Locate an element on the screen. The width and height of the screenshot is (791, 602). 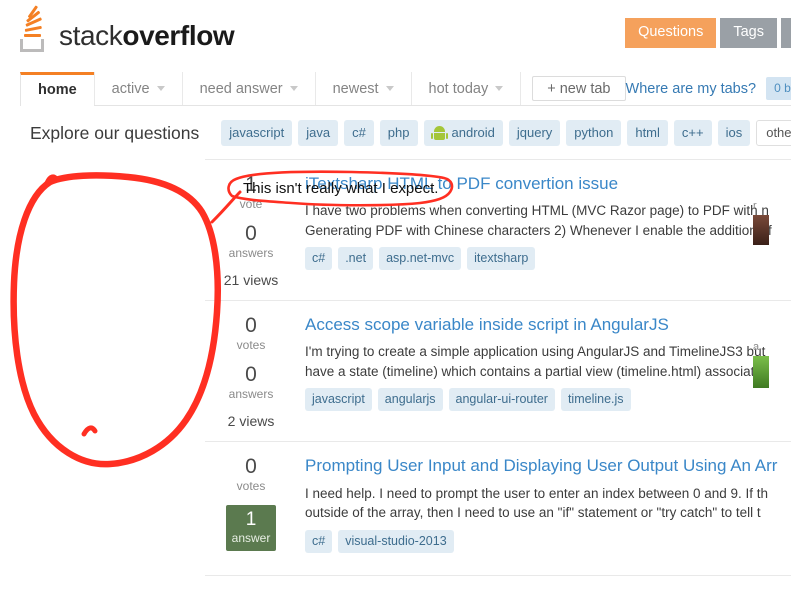
author-text-fragment: r is located at coordinates (755, 206).